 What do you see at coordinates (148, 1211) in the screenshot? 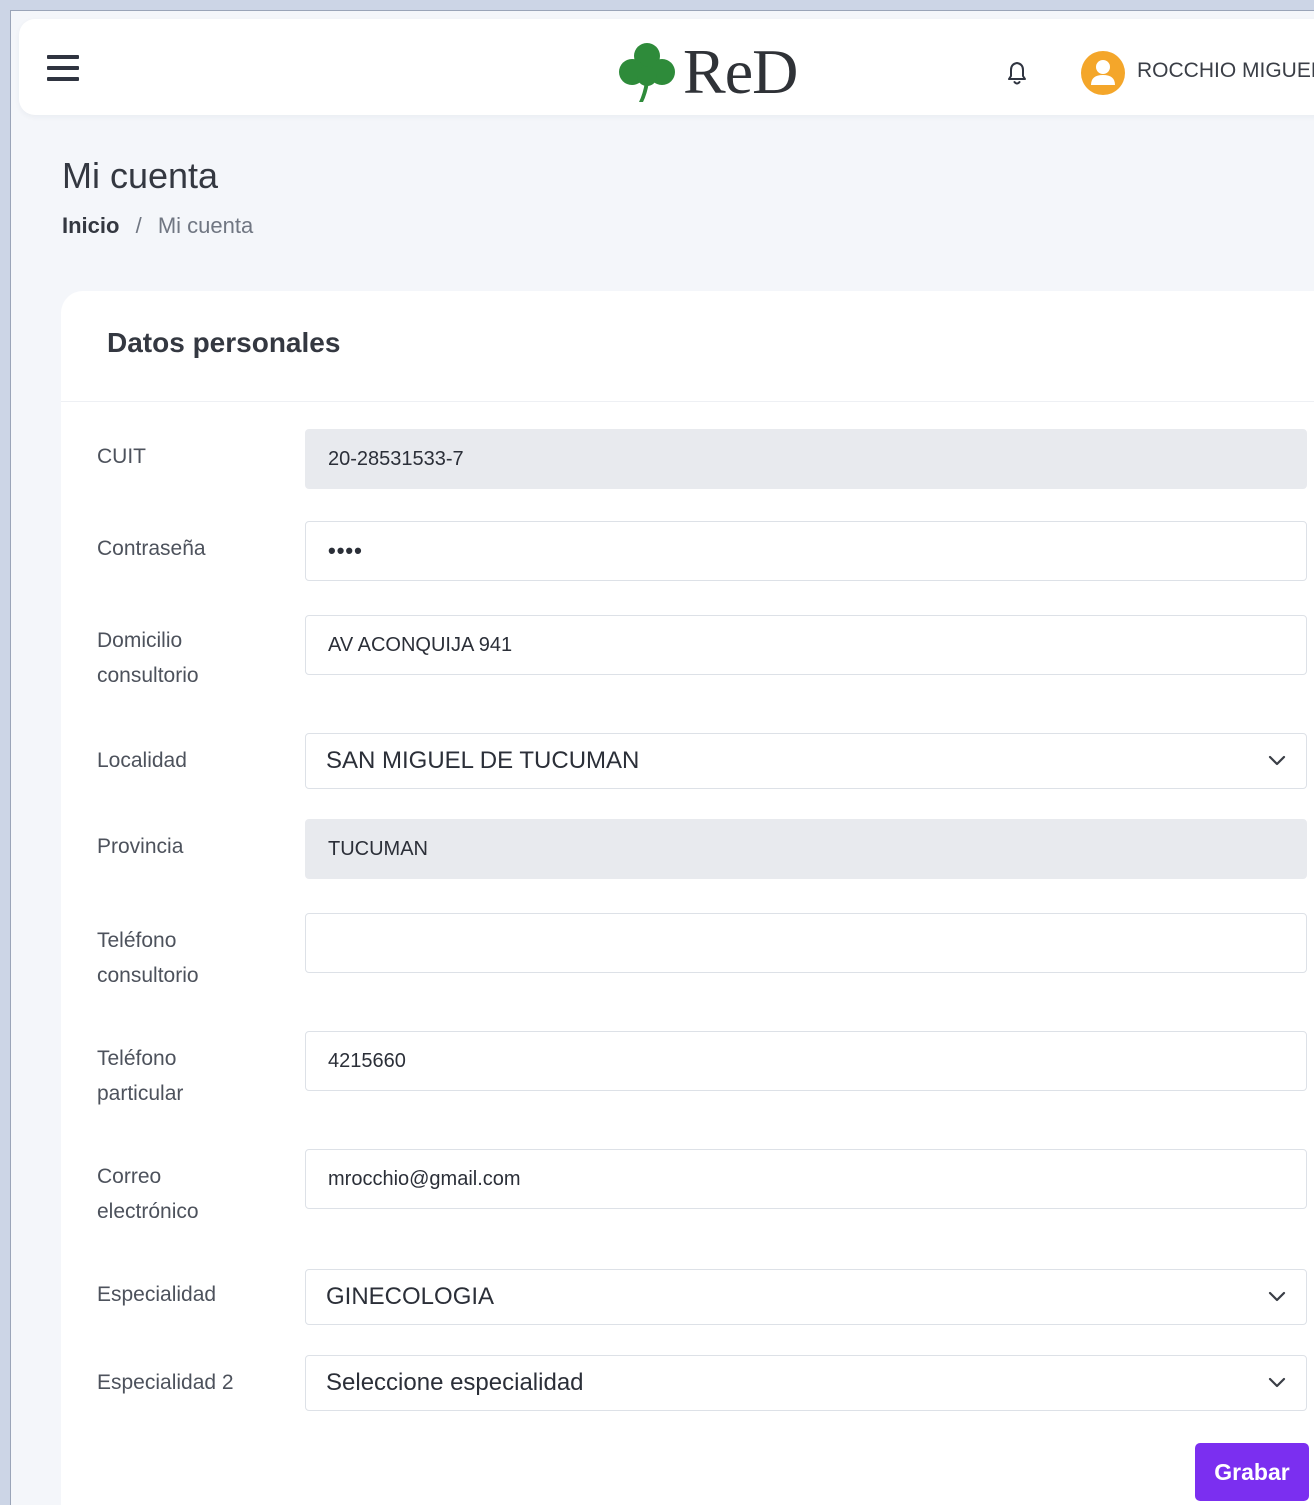
I see `email-label-line2: electrónico` at bounding box center [148, 1211].